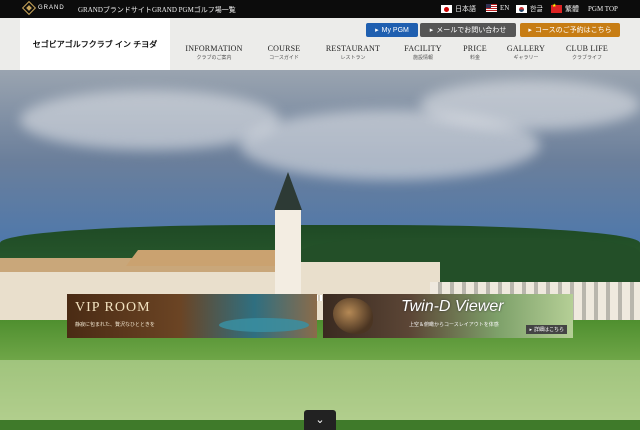 Image resolution: width=640 pixels, height=430 pixels. I want to click on twin-d-viewer-subtitle: 上空＆俯瞰からコースレイアウトを体感, so click(454, 325).